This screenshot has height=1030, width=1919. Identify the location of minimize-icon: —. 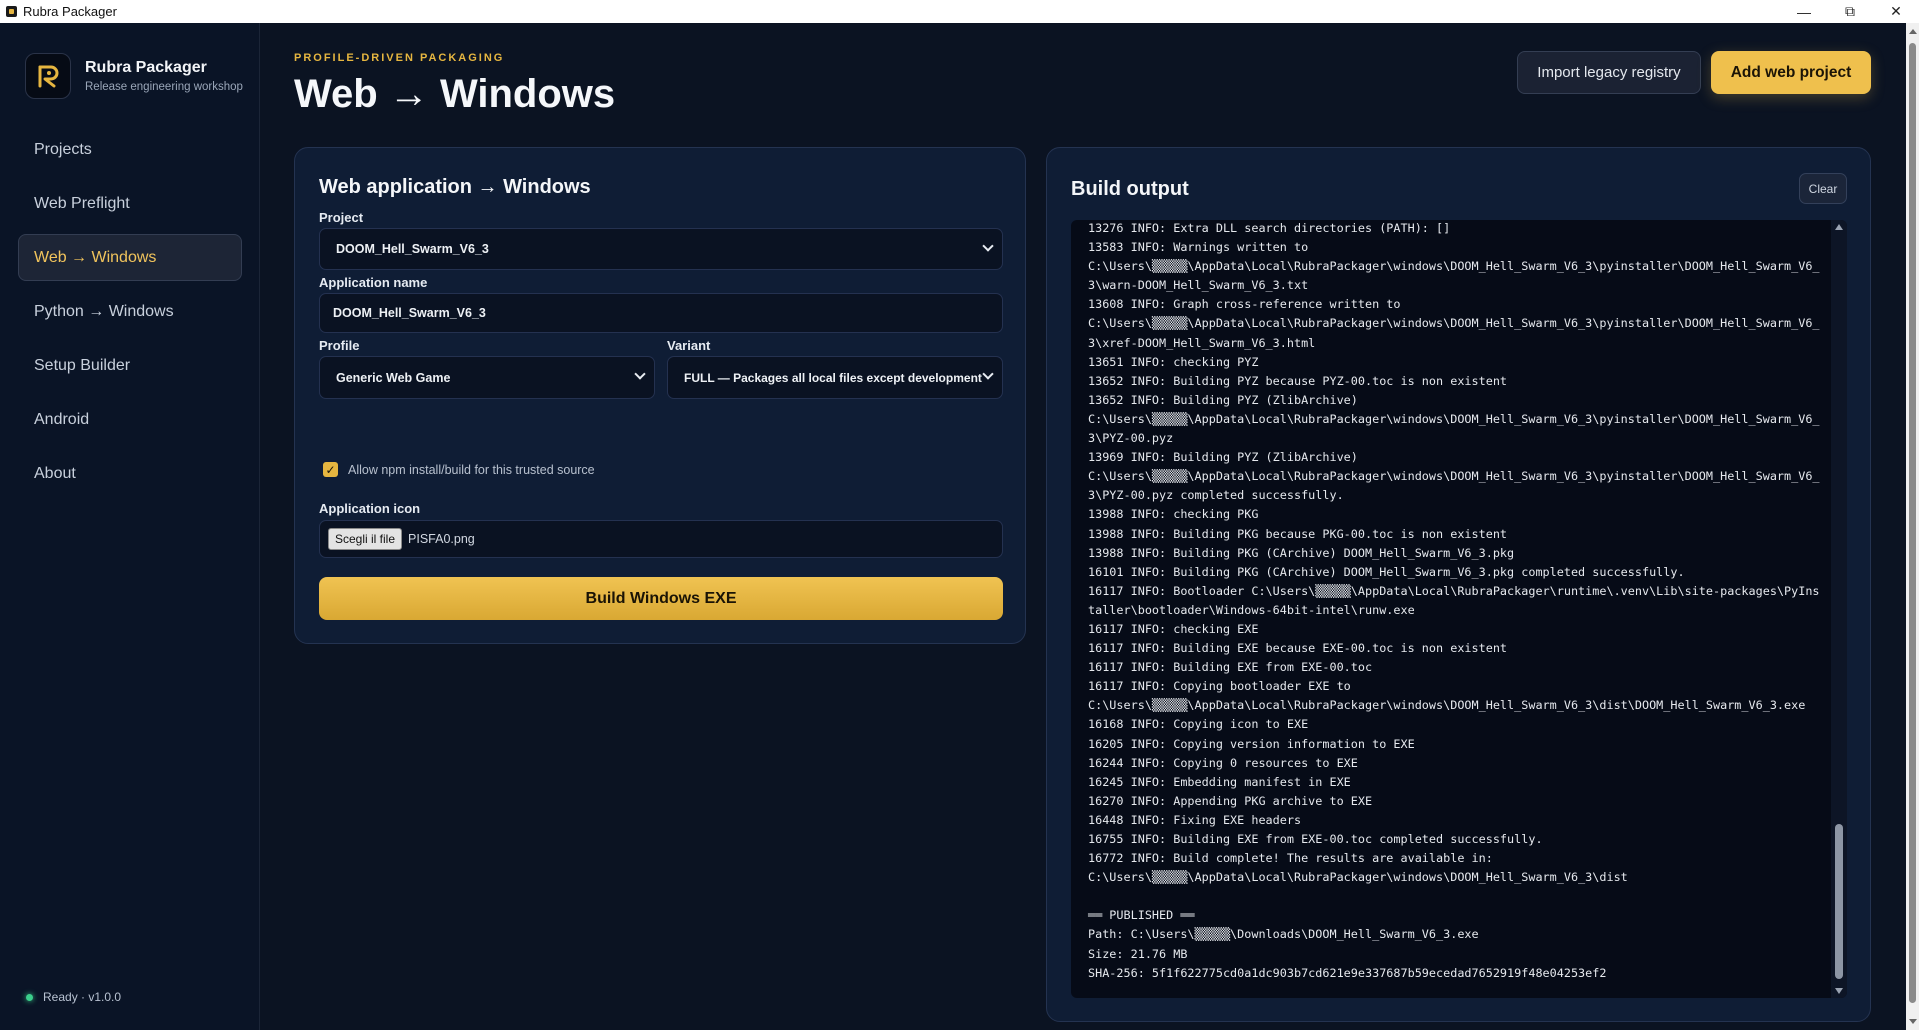
(1804, 11).